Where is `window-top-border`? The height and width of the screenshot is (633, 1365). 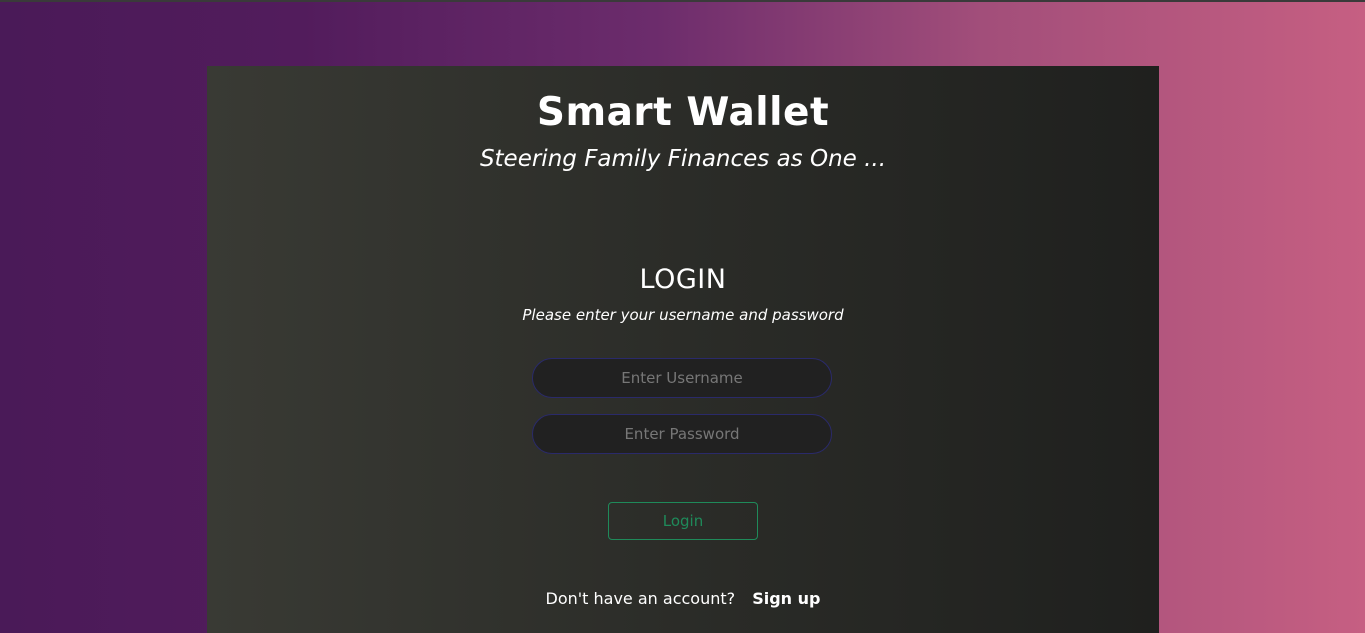 window-top-border is located at coordinates (682, 1).